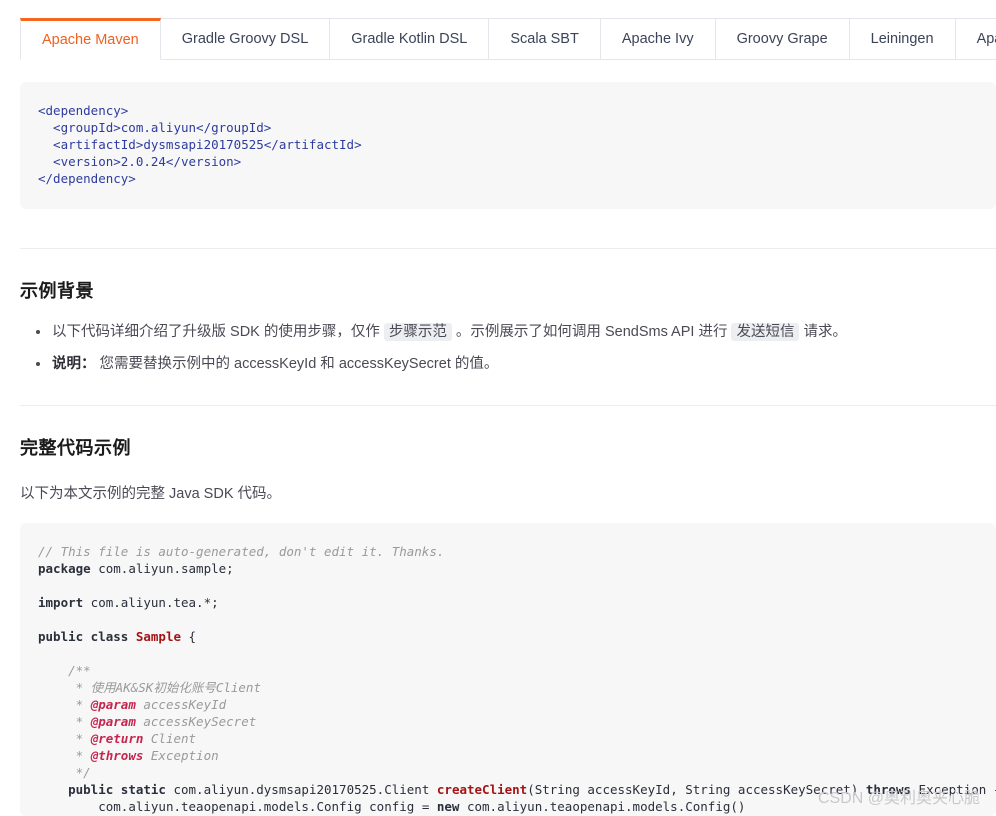 The height and width of the screenshot is (816, 996). I want to click on code-token: */, so click(79, 772).